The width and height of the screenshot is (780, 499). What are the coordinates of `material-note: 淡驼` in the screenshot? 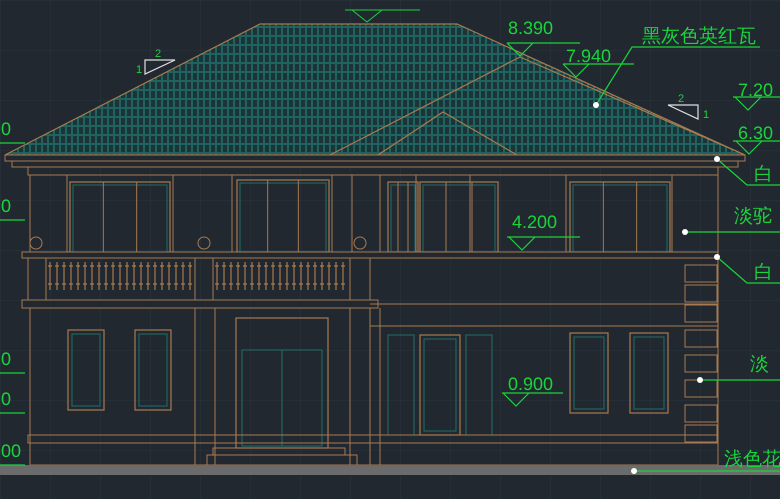 It's located at (753, 216).